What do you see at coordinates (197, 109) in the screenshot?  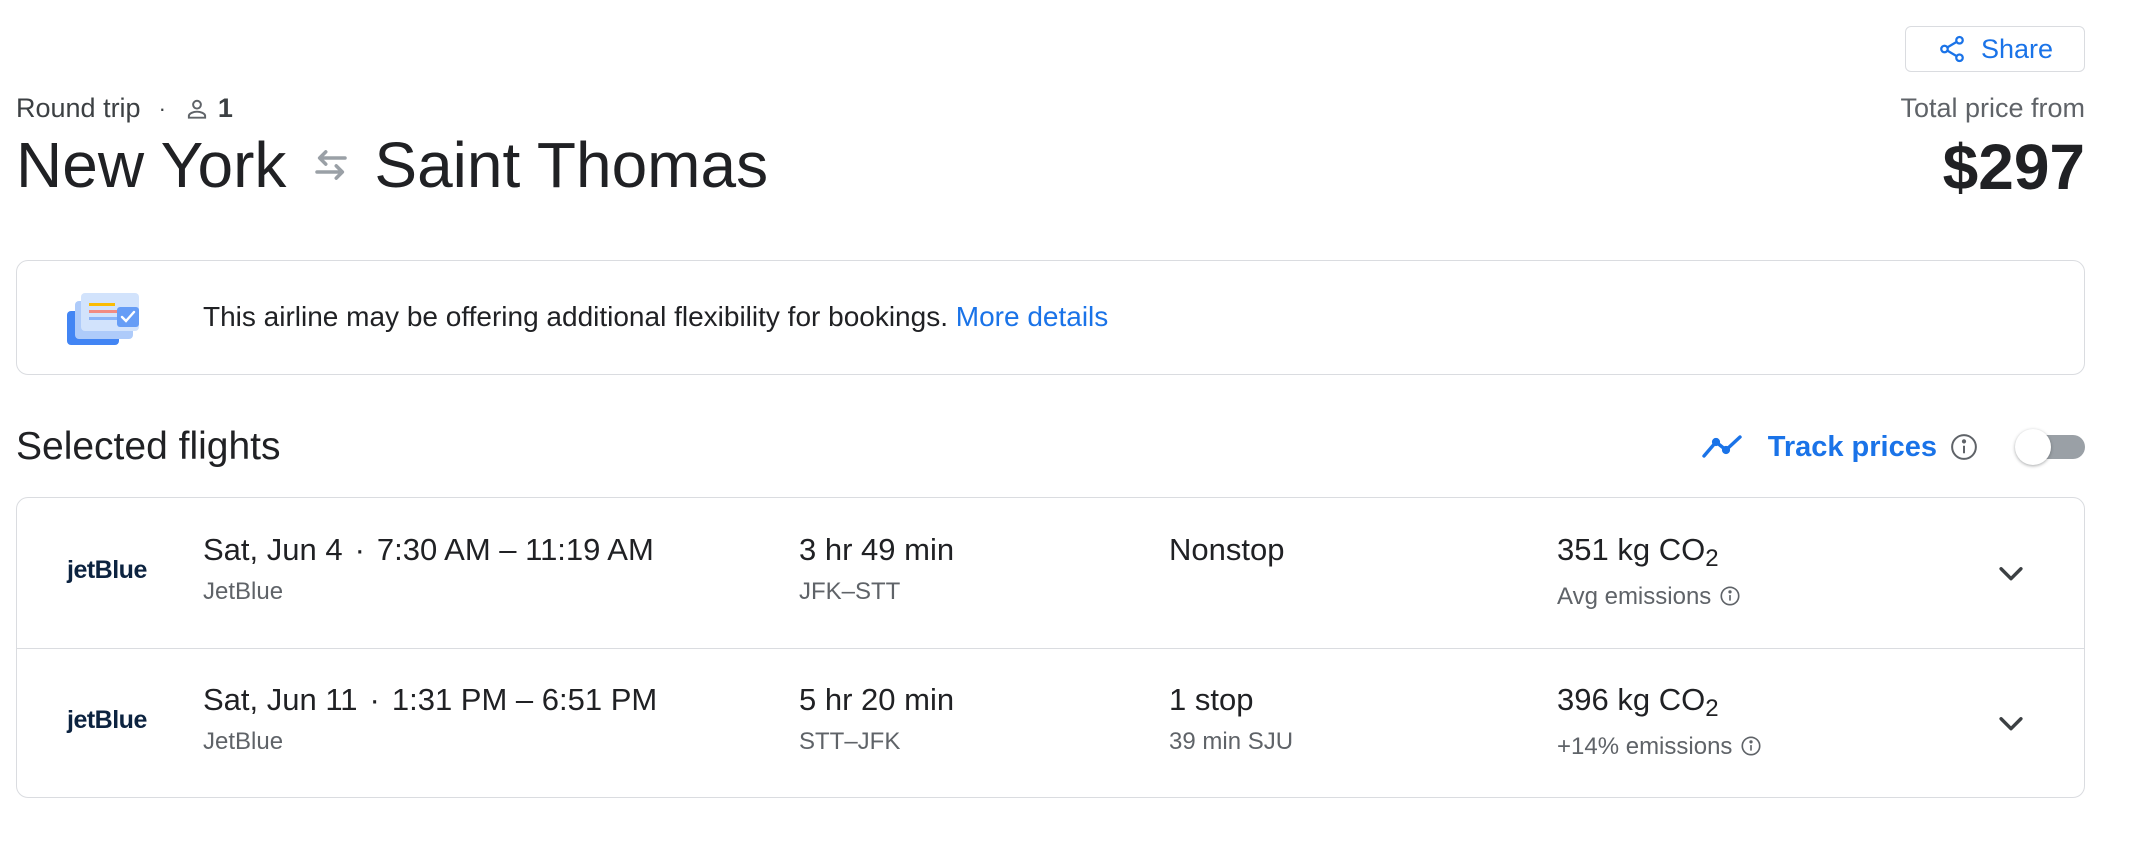 I see `person-icon` at bounding box center [197, 109].